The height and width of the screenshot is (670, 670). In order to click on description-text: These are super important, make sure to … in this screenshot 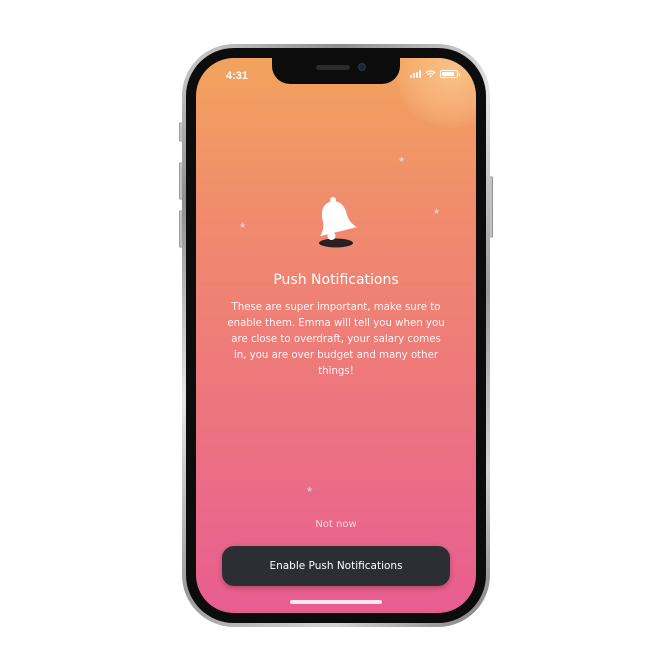, I will do `click(336, 339)`.